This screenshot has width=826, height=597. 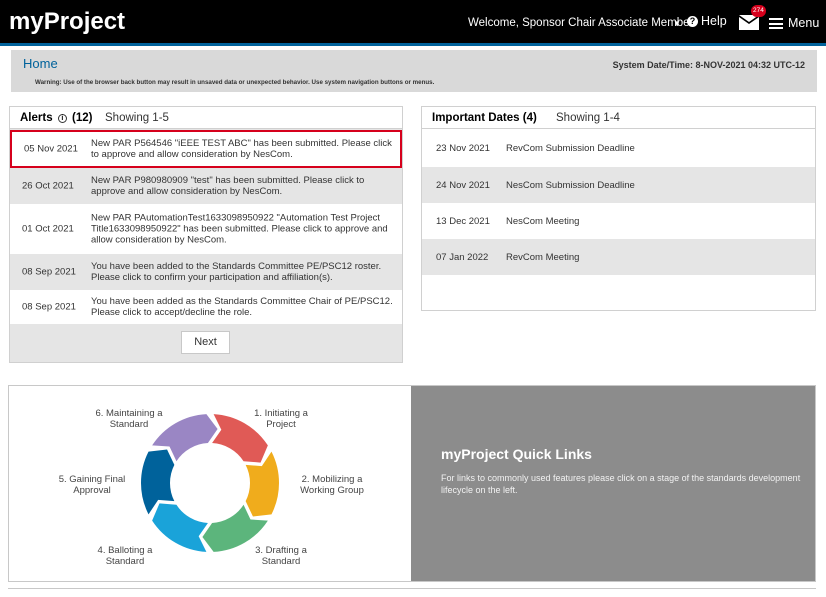 What do you see at coordinates (463, 148) in the screenshot?
I see `important-date: 23 Nov 2021` at bounding box center [463, 148].